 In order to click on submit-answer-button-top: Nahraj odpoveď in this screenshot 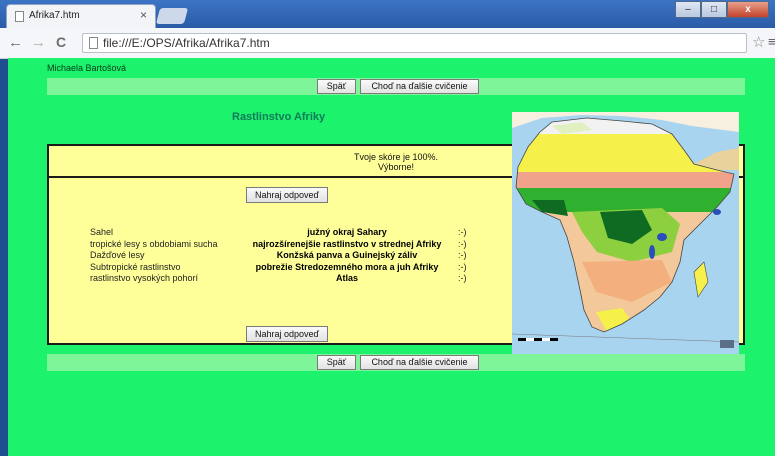, I will do `click(287, 195)`.